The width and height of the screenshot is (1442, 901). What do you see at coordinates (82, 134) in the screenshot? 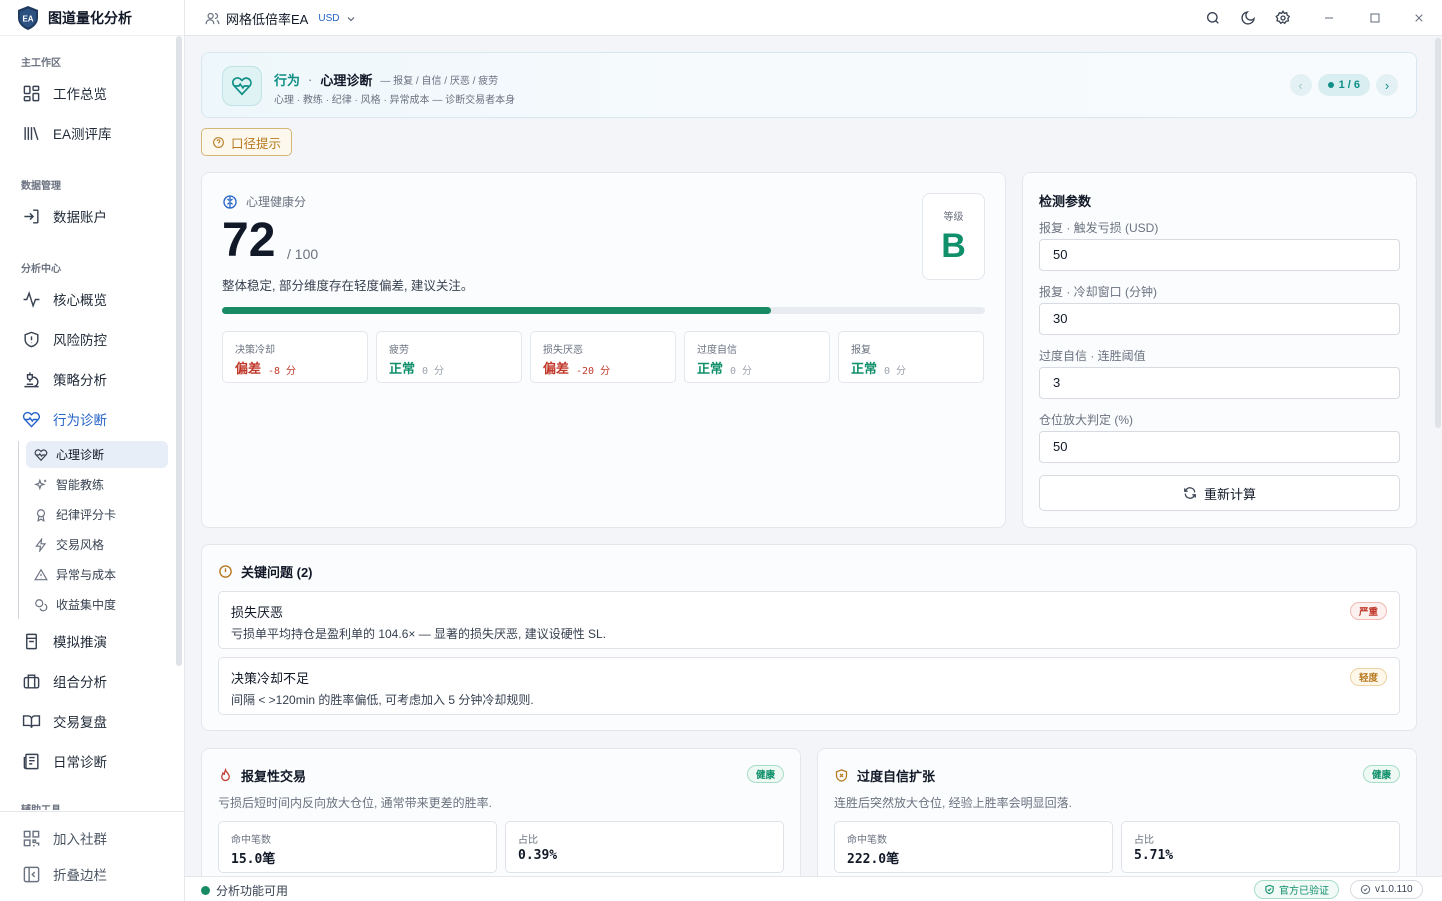
I see `sidebar-item-label: EA测评库` at bounding box center [82, 134].